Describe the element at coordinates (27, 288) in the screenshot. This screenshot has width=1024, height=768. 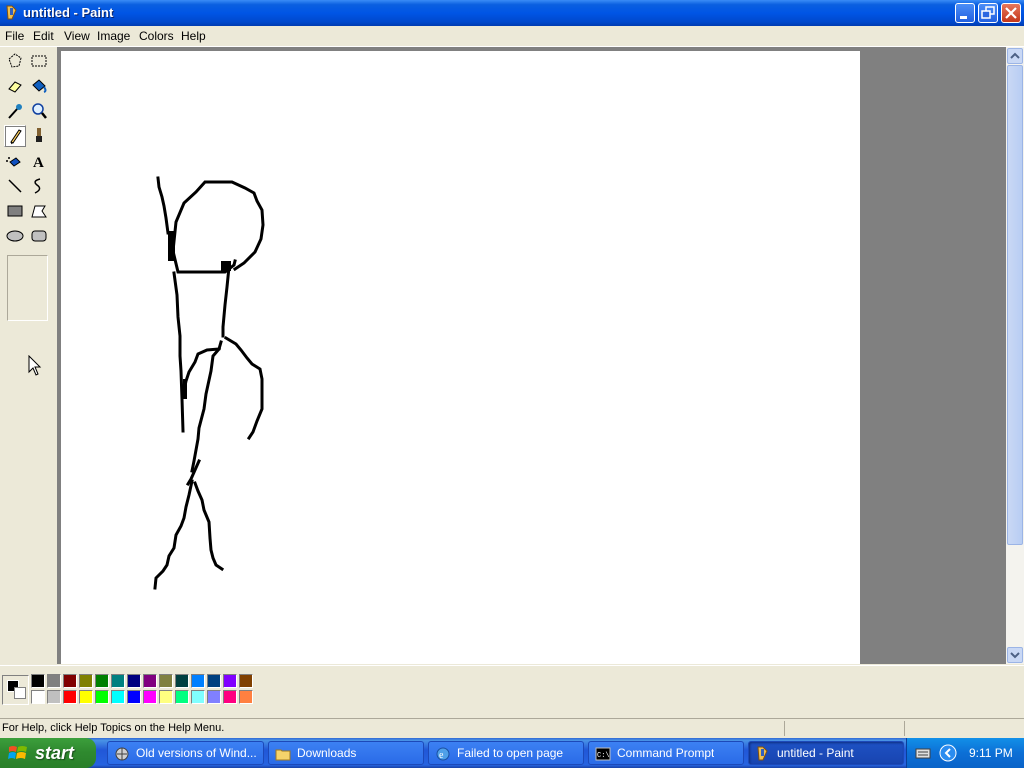
I see `tool-options-box` at that location.